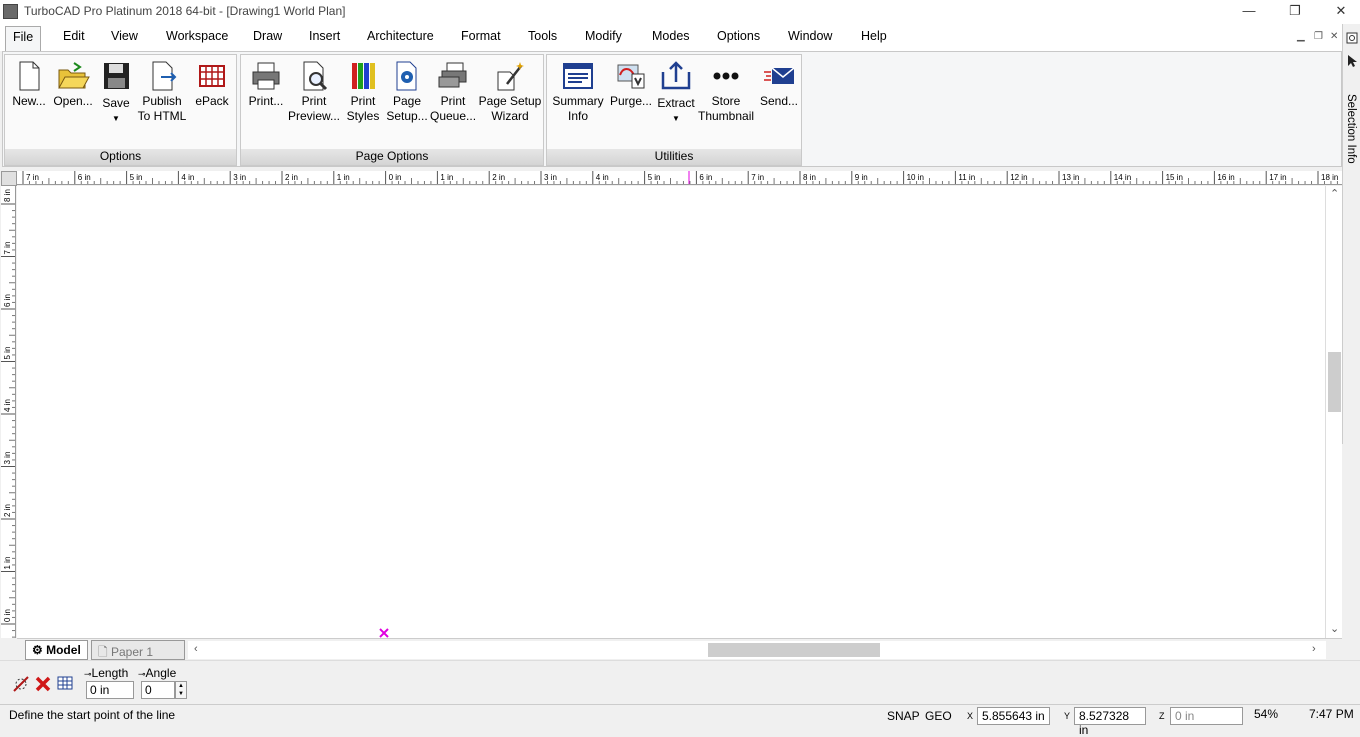 The image size is (1360, 737). I want to click on store-thumbnail-button: Store Thumbnail, so click(726, 101).